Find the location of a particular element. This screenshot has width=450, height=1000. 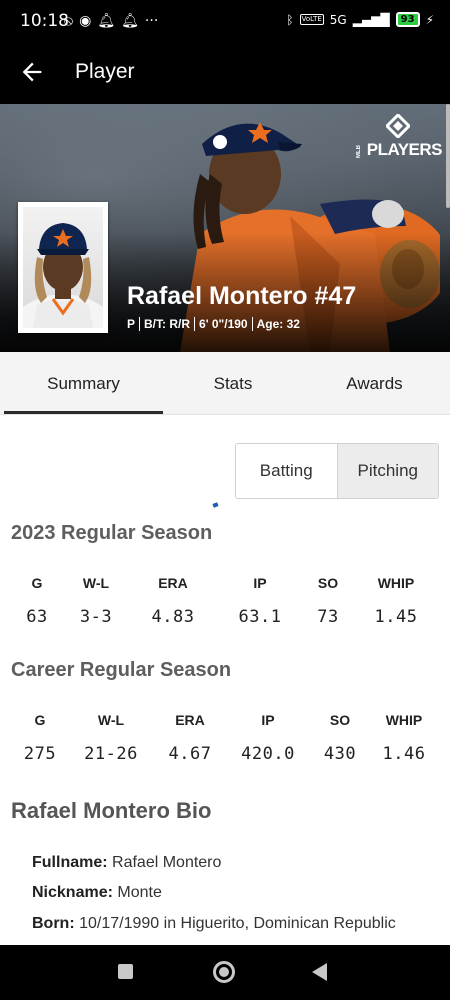

meta-bats-throws: B/T: R/R is located at coordinates (167, 324).